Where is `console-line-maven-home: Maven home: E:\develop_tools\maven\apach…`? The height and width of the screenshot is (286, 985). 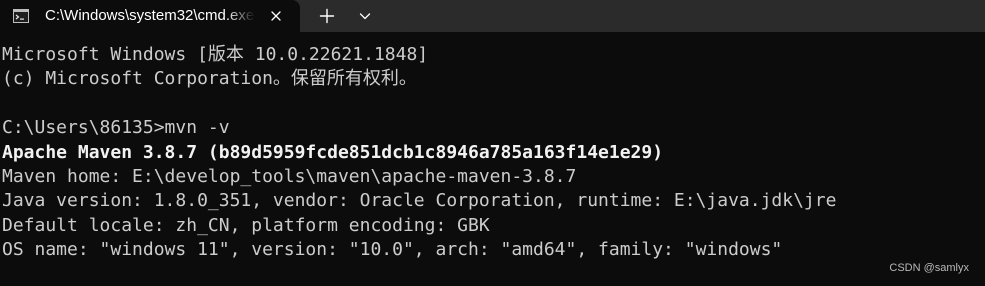
console-line-maven-home: Maven home: E:\develop_tools\maven\apach… is located at coordinates (289, 176).